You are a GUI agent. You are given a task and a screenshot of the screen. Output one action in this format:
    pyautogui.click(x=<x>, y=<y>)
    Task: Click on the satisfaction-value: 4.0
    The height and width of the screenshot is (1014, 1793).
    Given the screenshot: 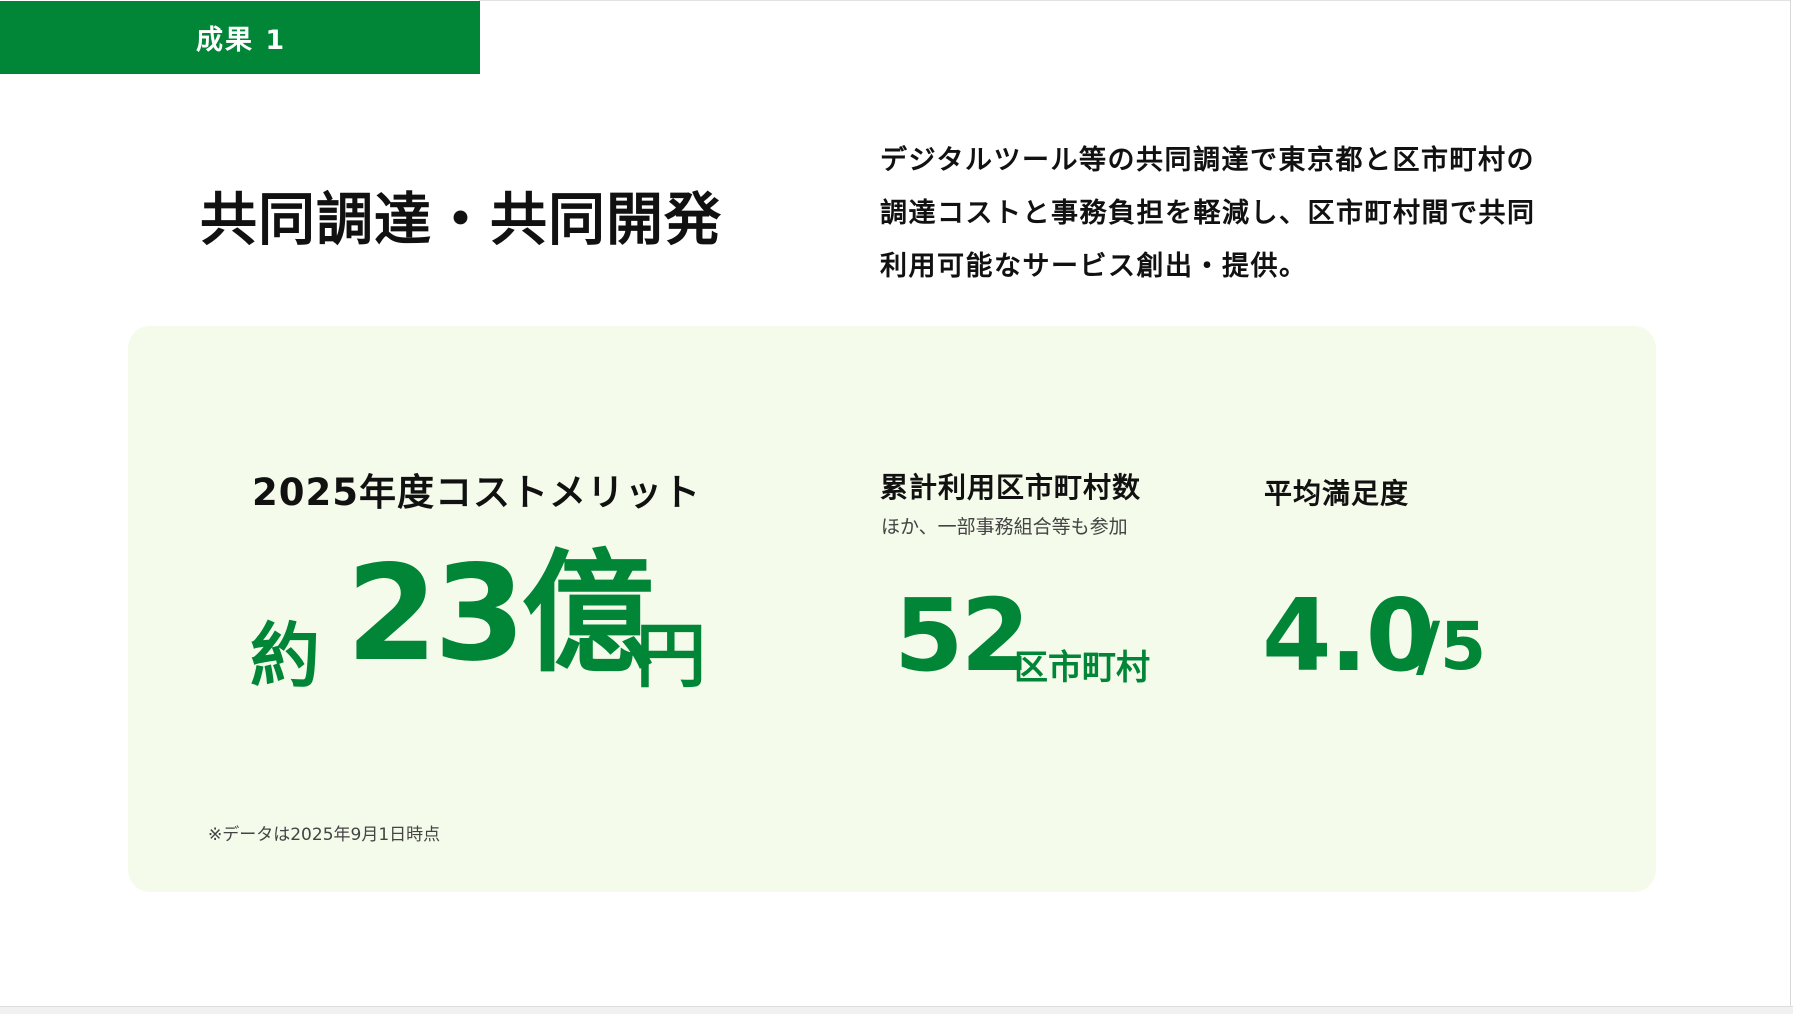 What is the action you would take?
    pyautogui.click(x=1348, y=635)
    